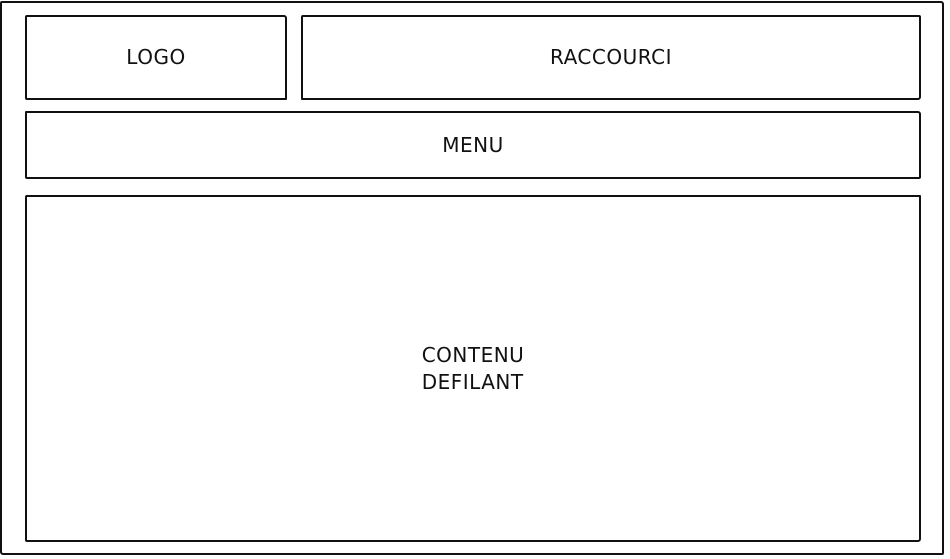 This screenshot has height=559, width=950. I want to click on menu-block: MENU, so click(473, 145).